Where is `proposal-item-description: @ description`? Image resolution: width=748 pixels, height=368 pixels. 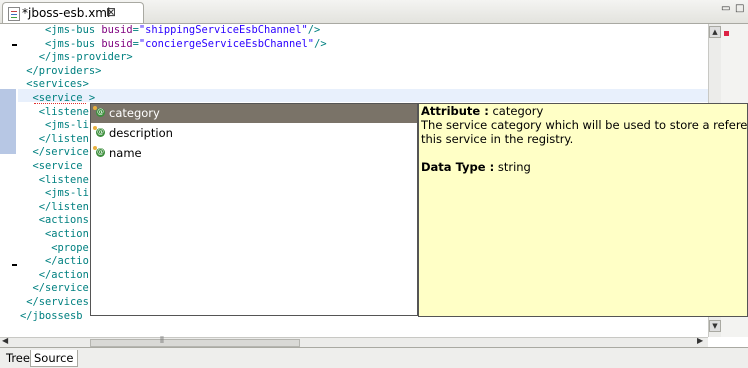
proposal-item-description: @ description is located at coordinates (254, 133).